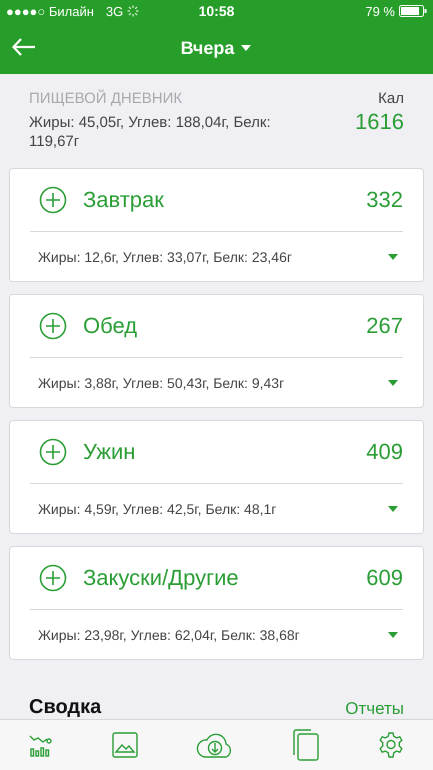  What do you see at coordinates (224, 200) in the screenshot?
I see `meal-name: Завтрак` at bounding box center [224, 200].